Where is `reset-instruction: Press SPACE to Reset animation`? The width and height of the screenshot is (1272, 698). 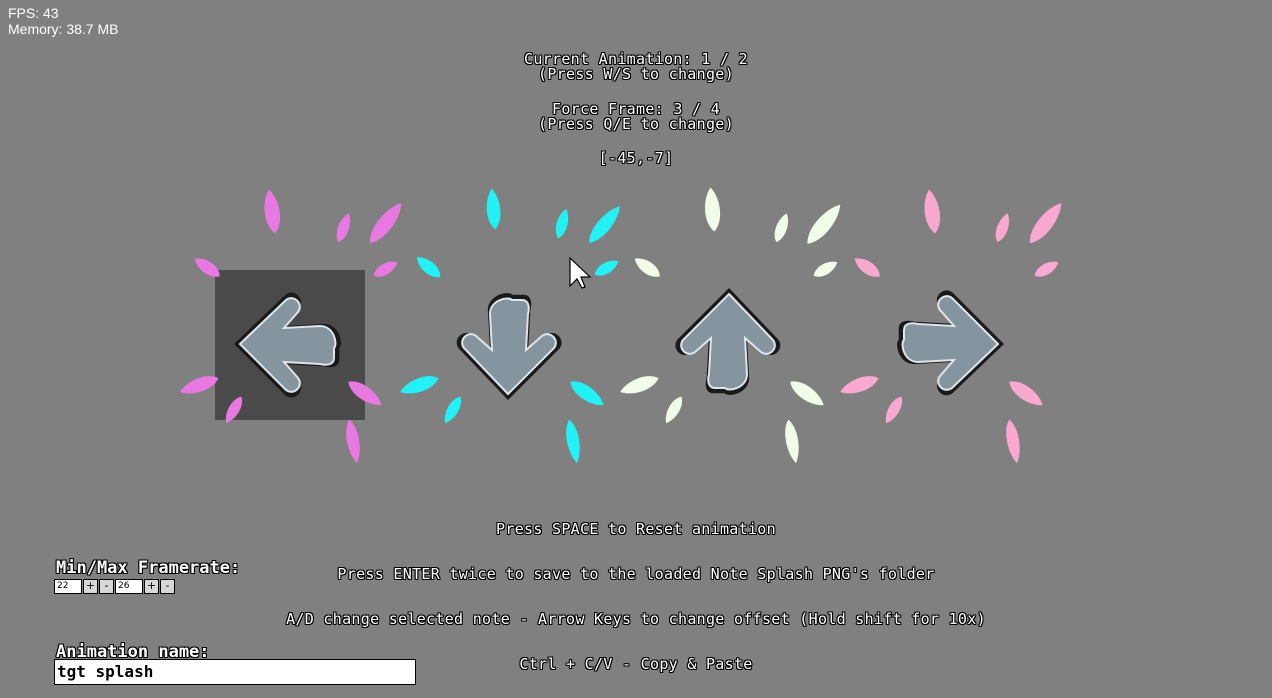 reset-instruction: Press SPACE to Reset animation is located at coordinates (636, 529).